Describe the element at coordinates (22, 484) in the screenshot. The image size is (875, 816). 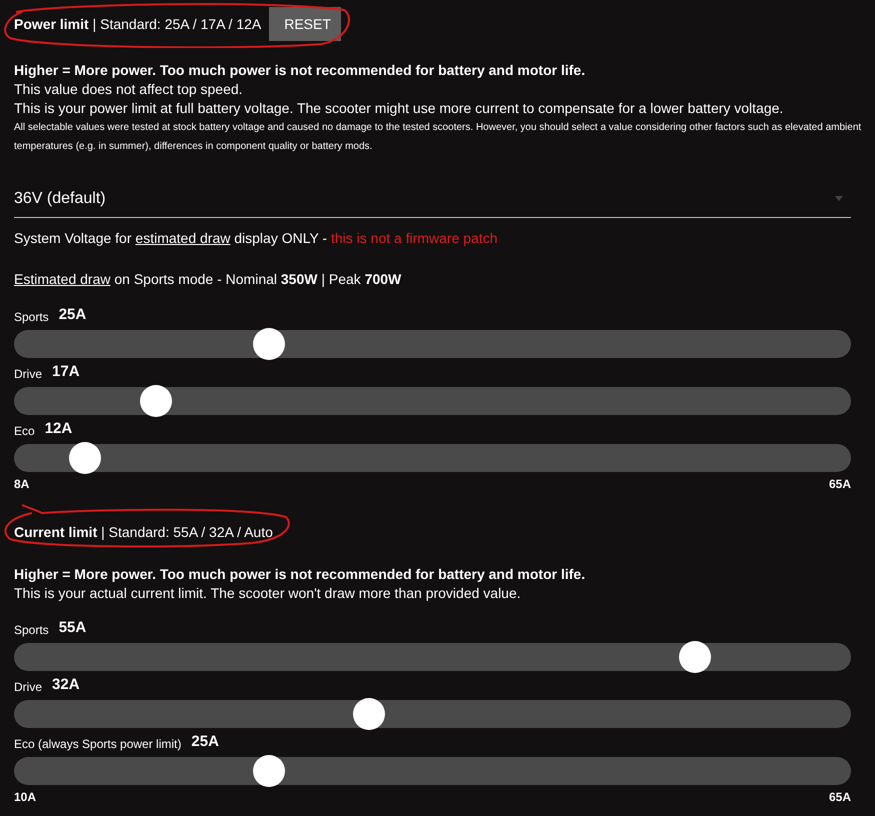
I see `range-min-label: 8A` at that location.